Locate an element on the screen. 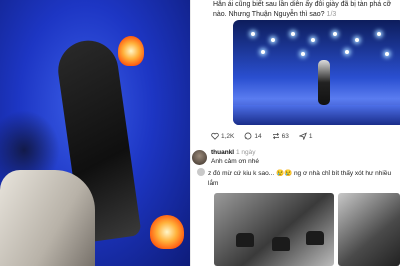 The width and height of the screenshot is (400, 266). repost-count: 63 is located at coordinates (285, 136).